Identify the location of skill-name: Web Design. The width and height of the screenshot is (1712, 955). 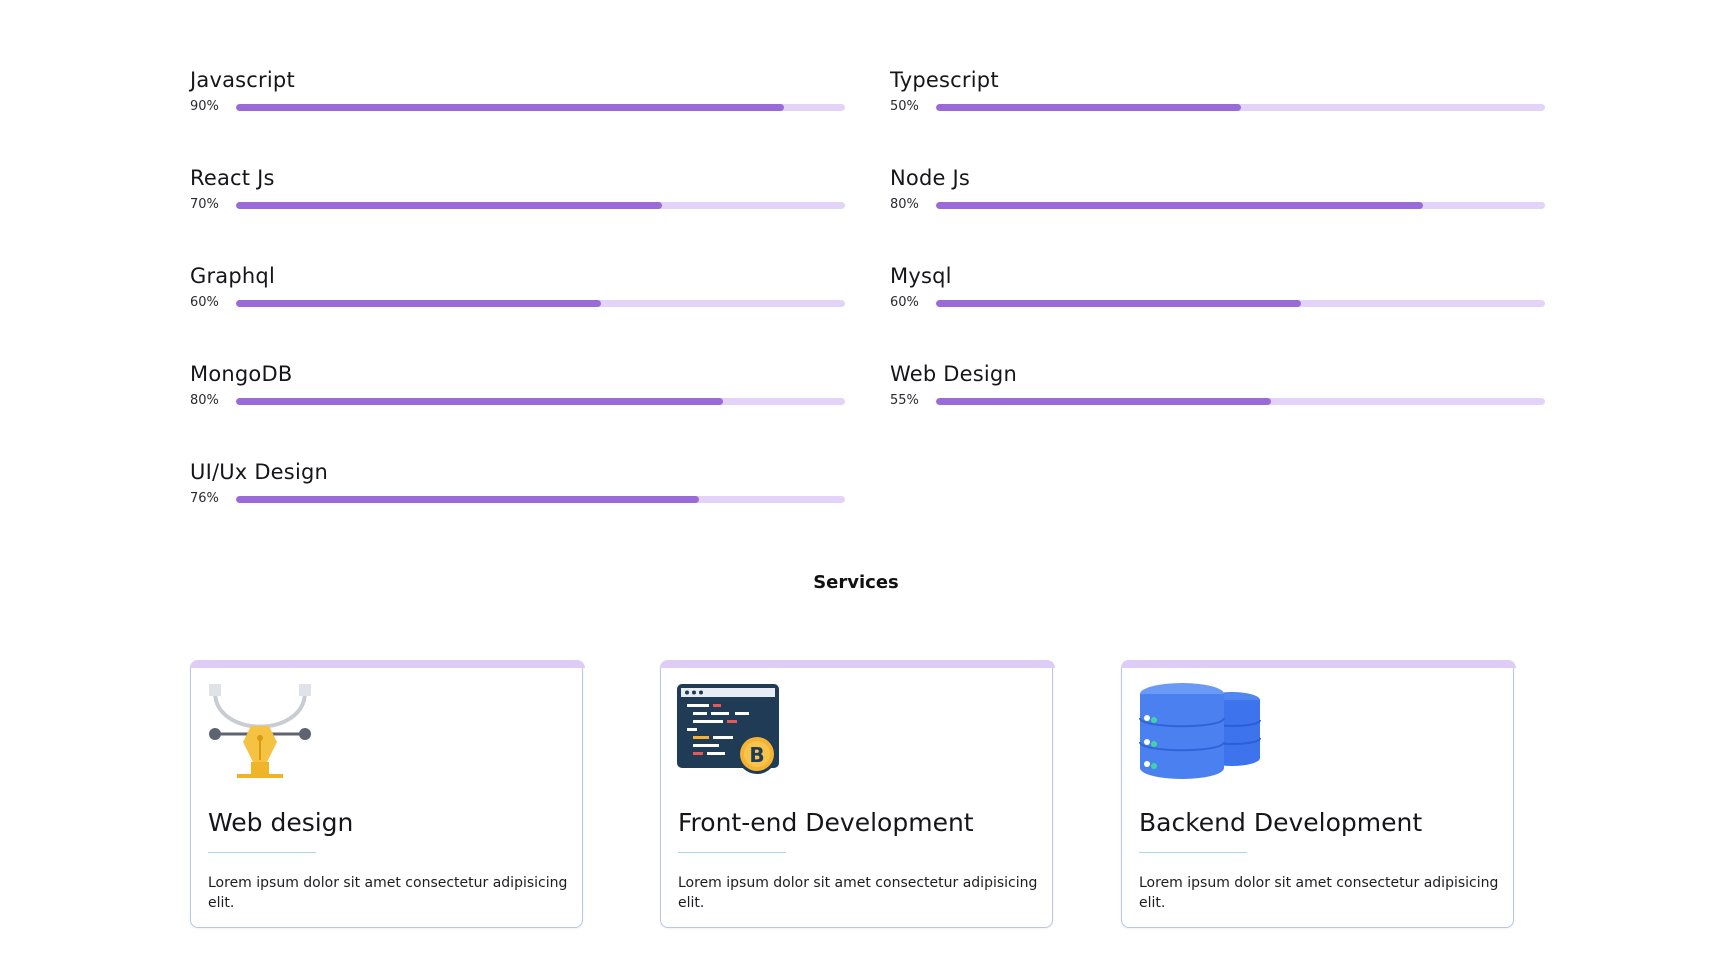
(953, 374).